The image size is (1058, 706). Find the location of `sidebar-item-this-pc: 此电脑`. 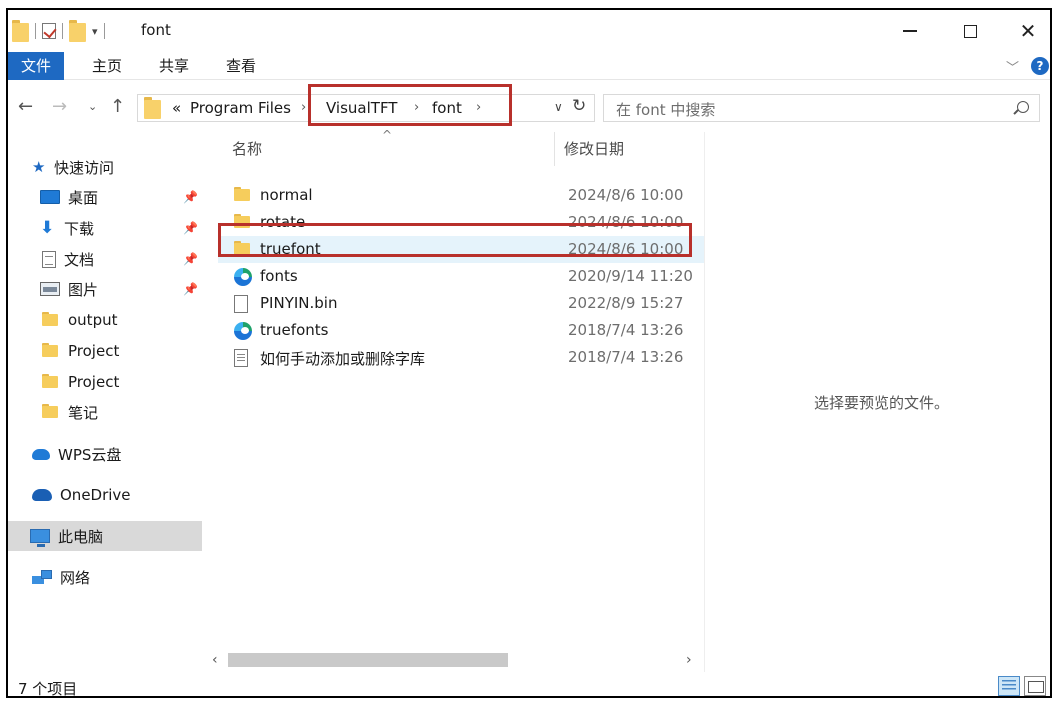

sidebar-item-this-pc: 此电脑 is located at coordinates (105, 536).